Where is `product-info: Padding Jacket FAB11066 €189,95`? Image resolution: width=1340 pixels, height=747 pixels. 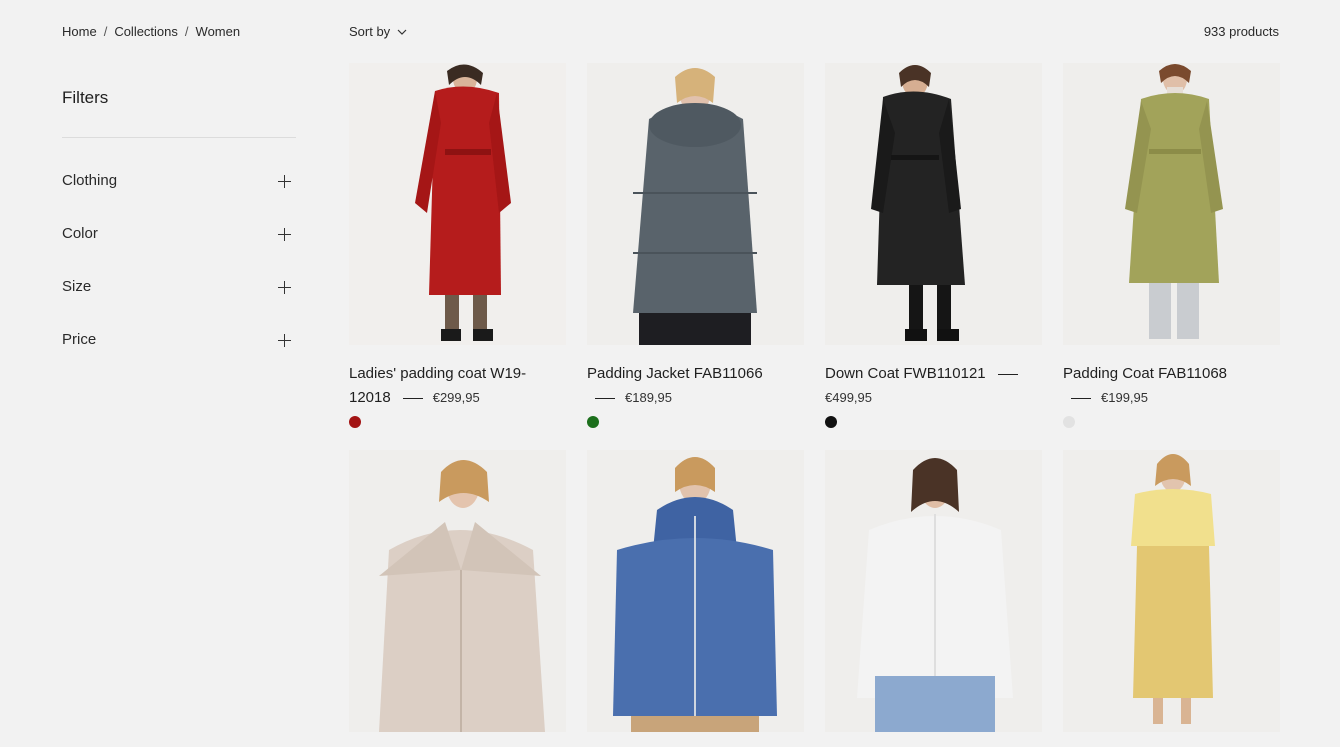
product-info: Padding Jacket FAB11066 €189,95 is located at coordinates (695, 386).